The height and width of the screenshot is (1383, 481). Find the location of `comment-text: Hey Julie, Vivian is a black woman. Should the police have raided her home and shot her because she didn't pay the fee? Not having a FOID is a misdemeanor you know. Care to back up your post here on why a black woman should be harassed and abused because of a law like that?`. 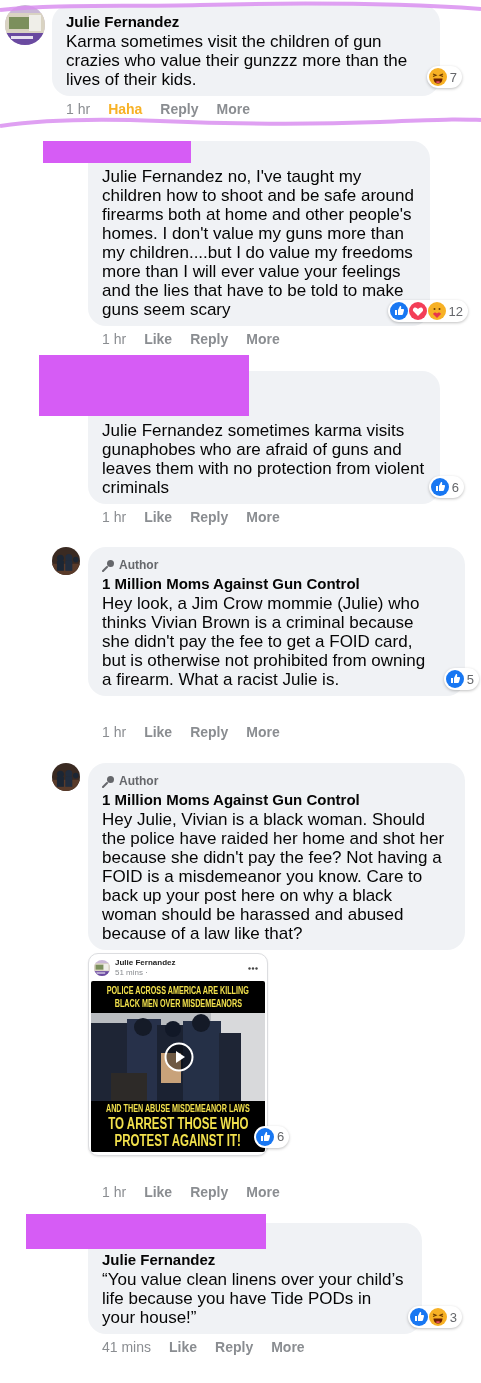

comment-text: Hey Julie, Vivian is a black woman. Should the police have raided her home and shot her because she didn't pay the fee? Not having a FOID is a misdemeanor you know. Care to back up your post here on why a black woman should be harassed and abused because of a law like that? is located at coordinates (274, 876).